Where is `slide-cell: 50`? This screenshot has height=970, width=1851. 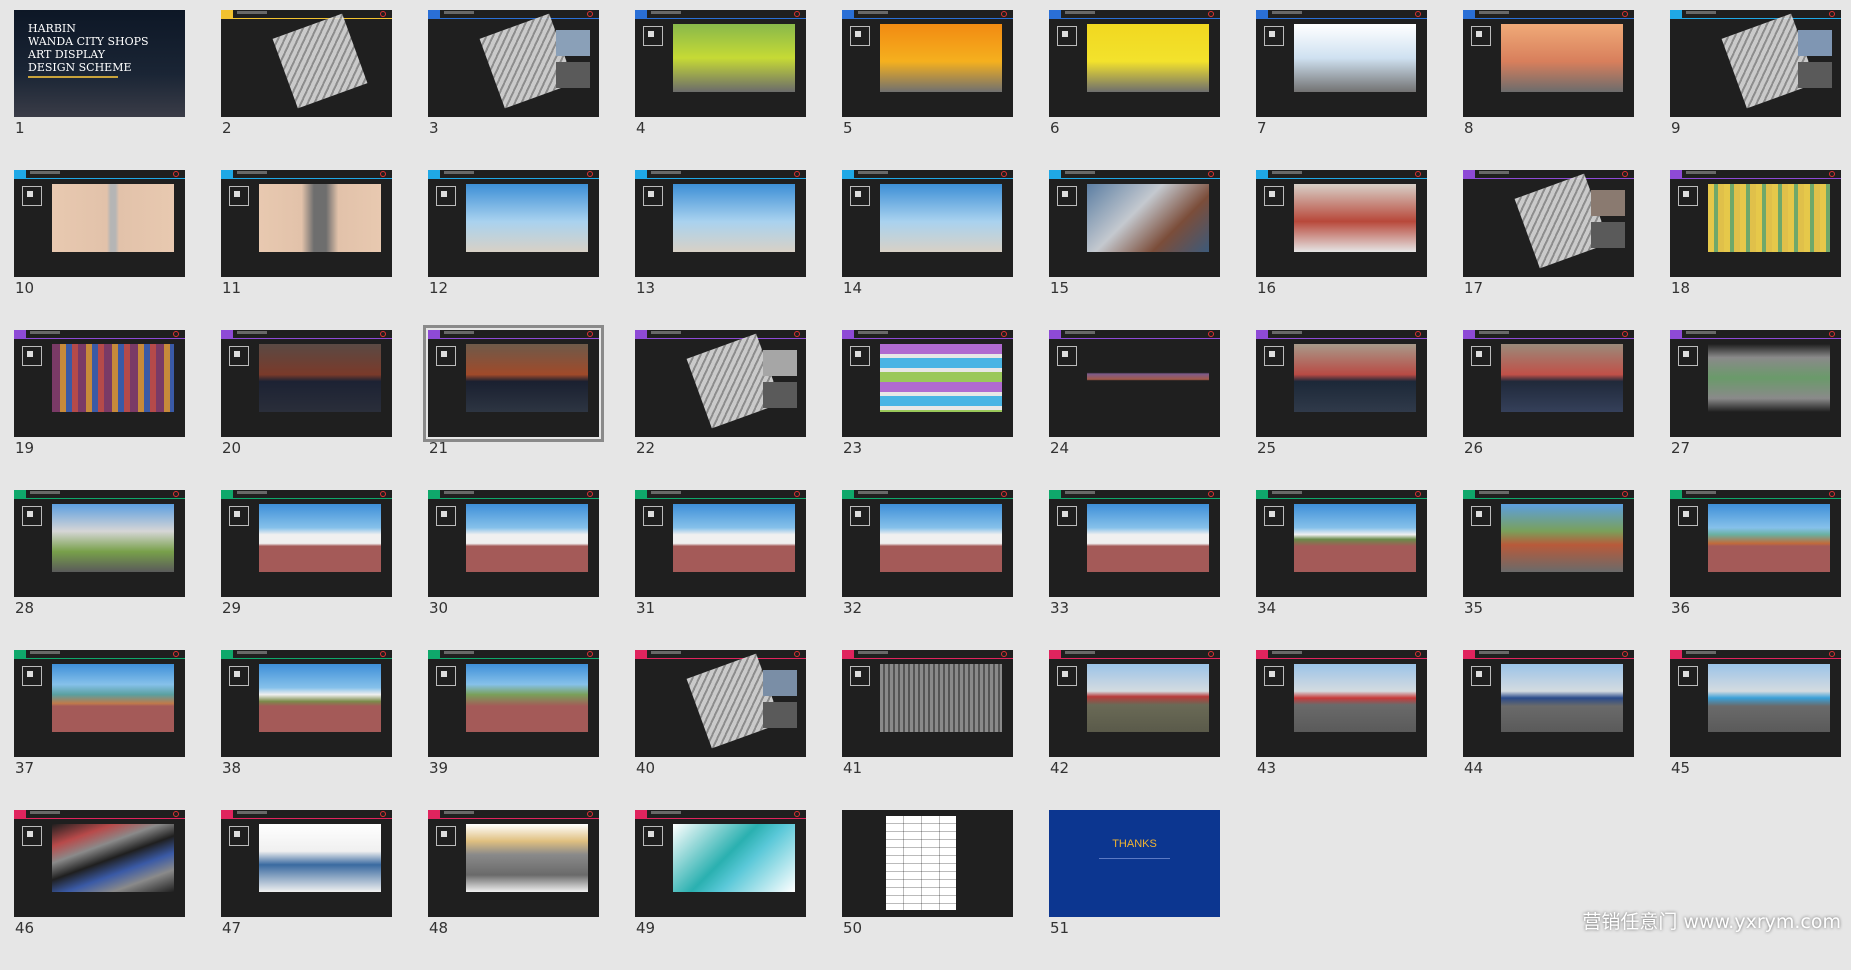 slide-cell: 50 is located at coordinates (927, 885).